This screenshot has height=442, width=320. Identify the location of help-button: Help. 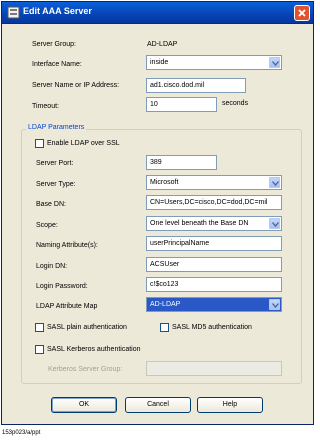
(230, 405).